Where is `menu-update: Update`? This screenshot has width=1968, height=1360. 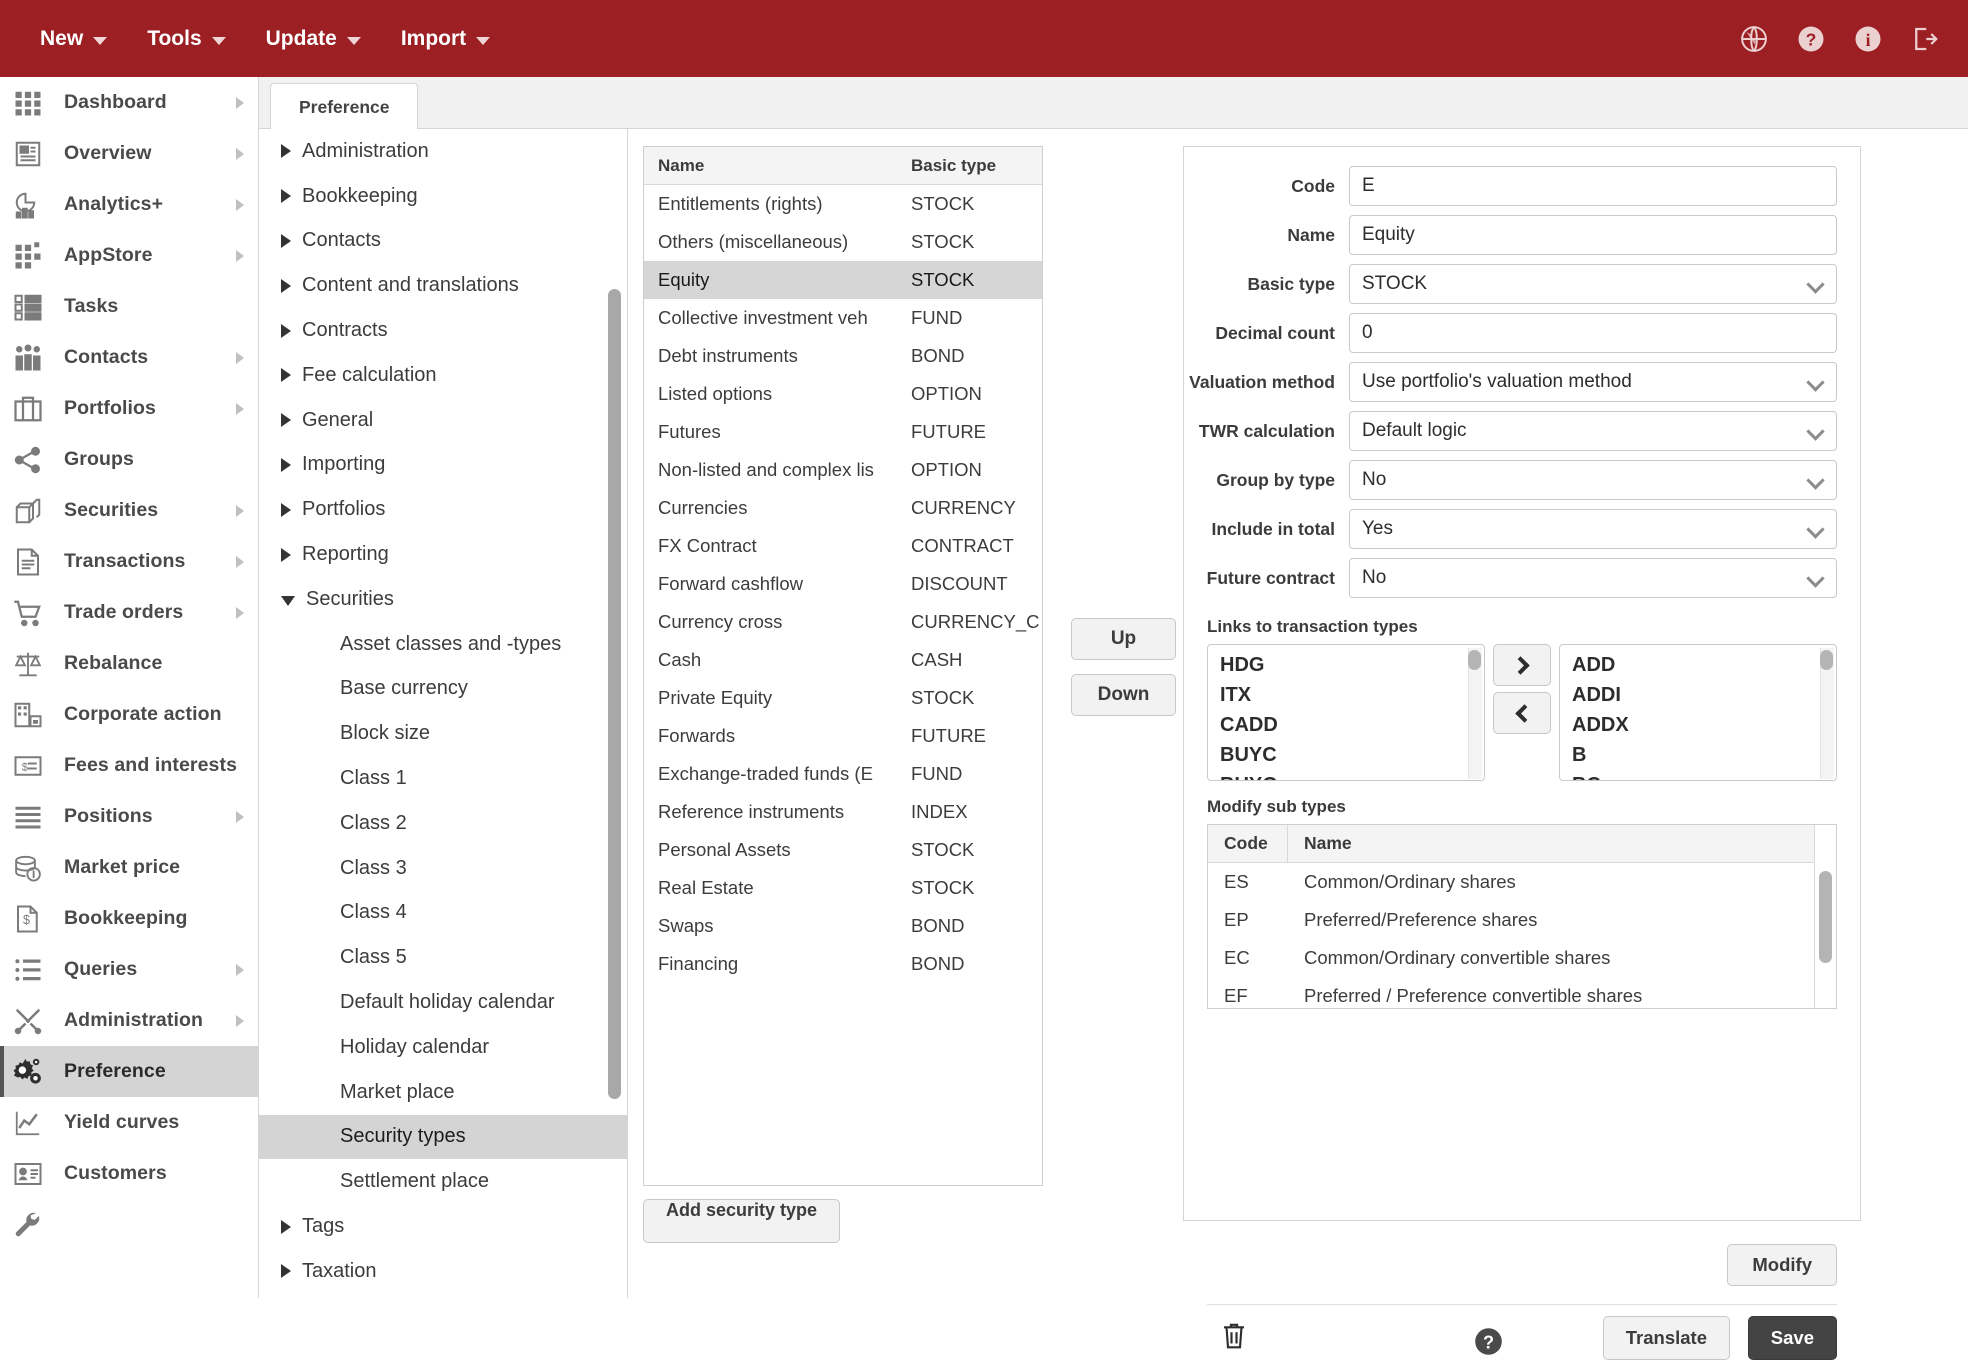 menu-update: Update is located at coordinates (313, 39).